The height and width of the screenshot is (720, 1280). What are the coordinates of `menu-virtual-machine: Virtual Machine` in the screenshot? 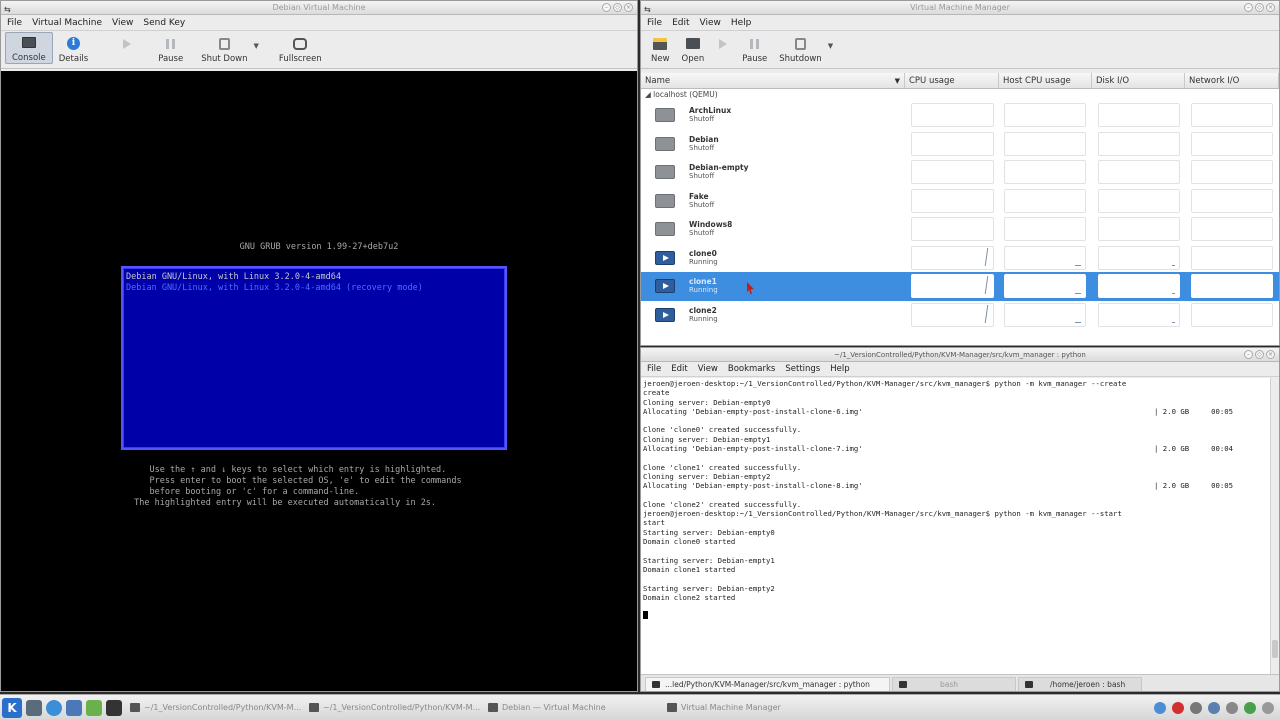 It's located at (67, 23).